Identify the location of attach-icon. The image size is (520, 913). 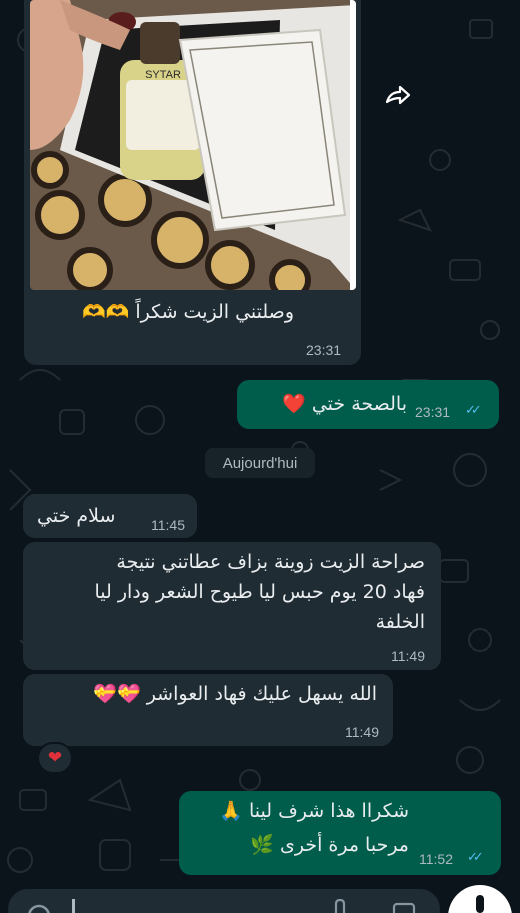
(340, 906).